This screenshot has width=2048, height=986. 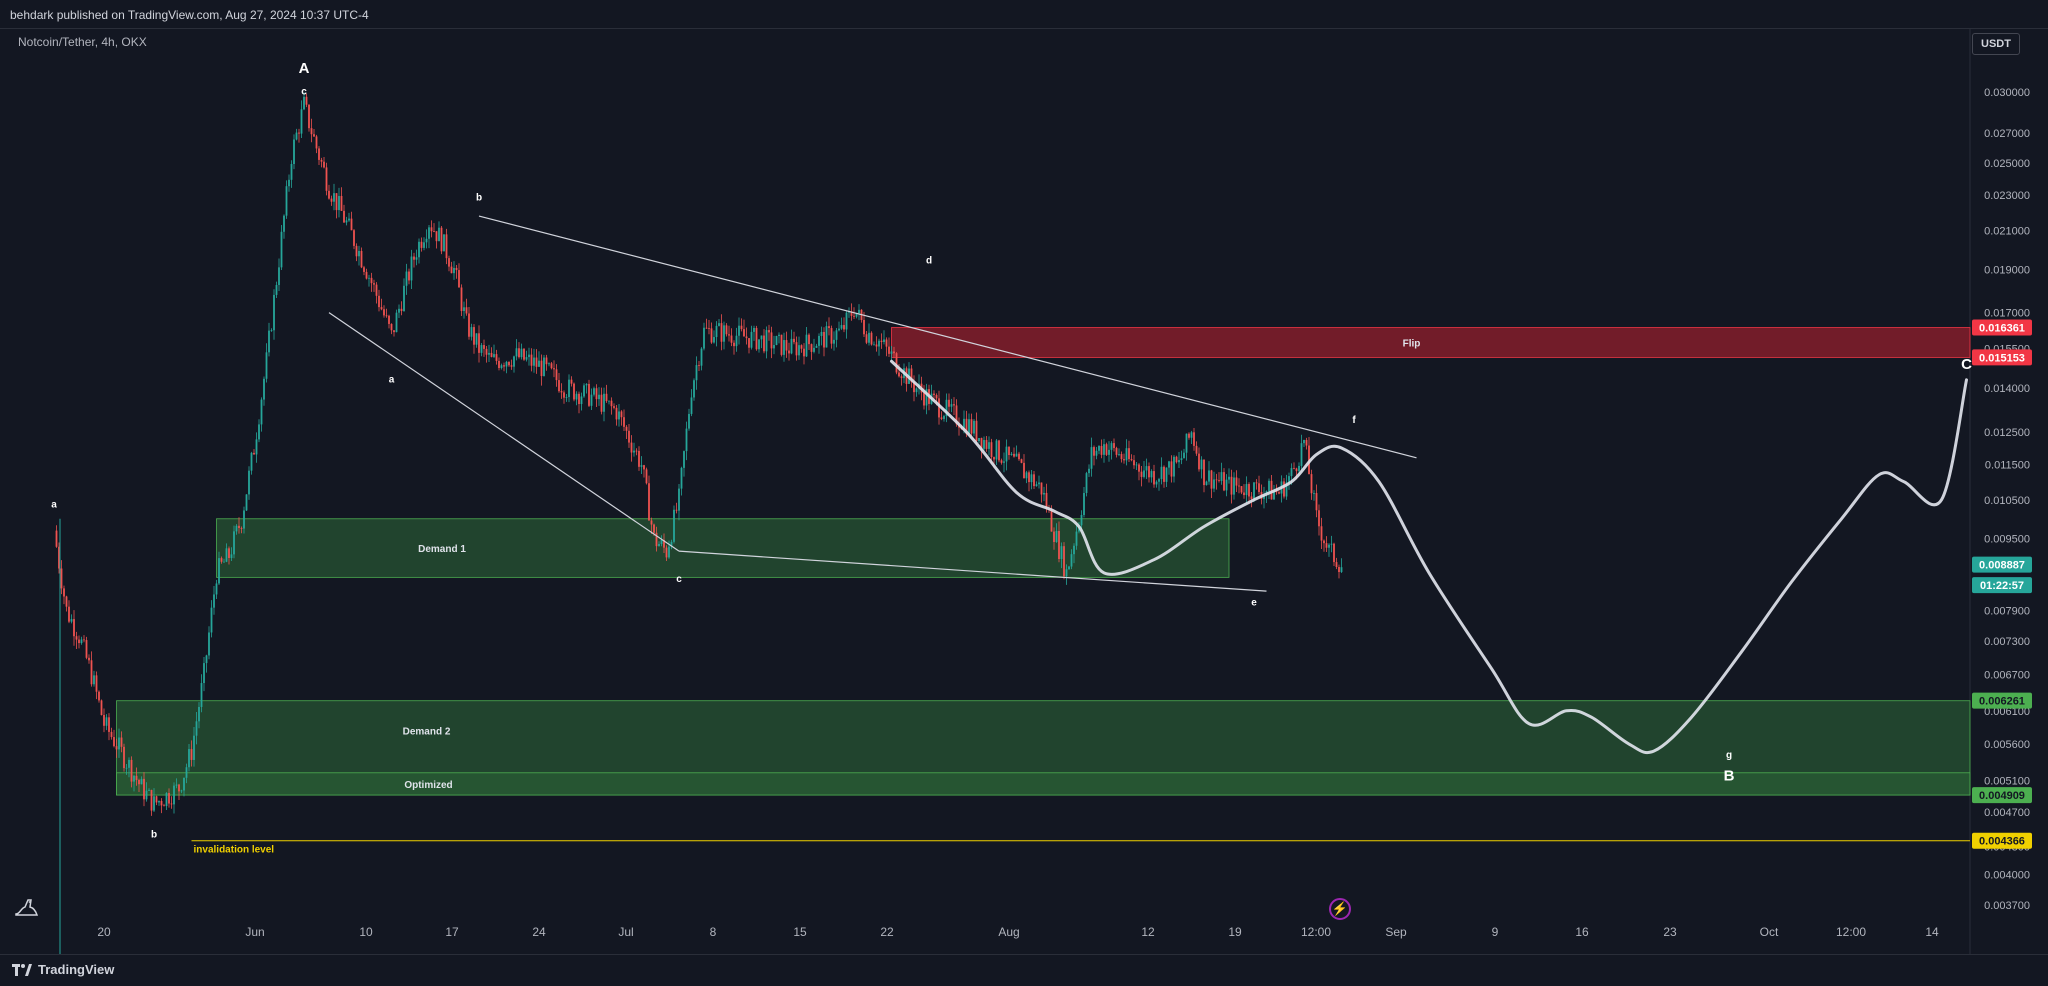 I want to click on dino-icon, so click(x=26, y=906).